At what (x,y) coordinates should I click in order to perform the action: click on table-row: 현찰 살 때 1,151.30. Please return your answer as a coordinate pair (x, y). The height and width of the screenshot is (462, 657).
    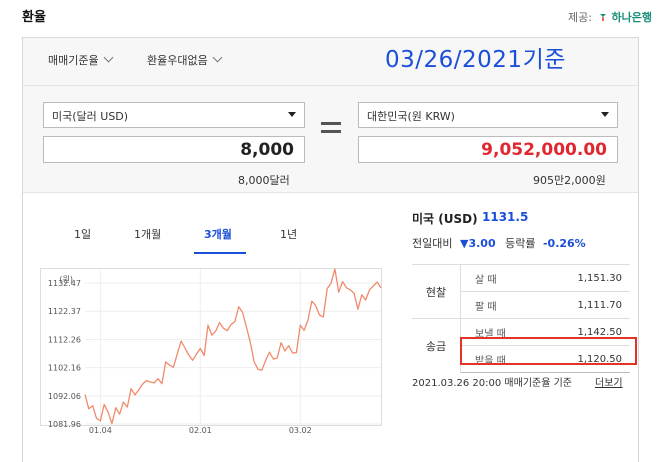
    Looking at the image, I should click on (521, 291).